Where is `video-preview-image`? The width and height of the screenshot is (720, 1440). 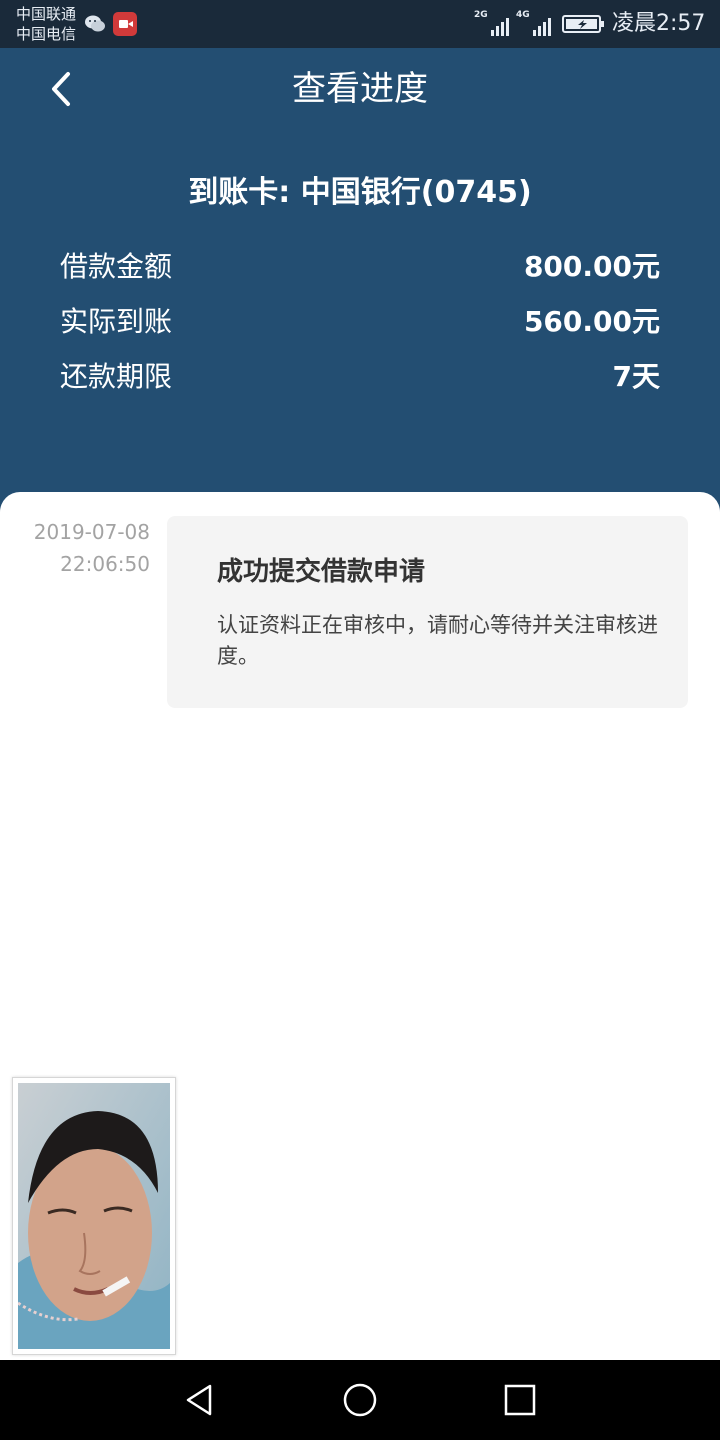
video-preview-image is located at coordinates (94, 1216).